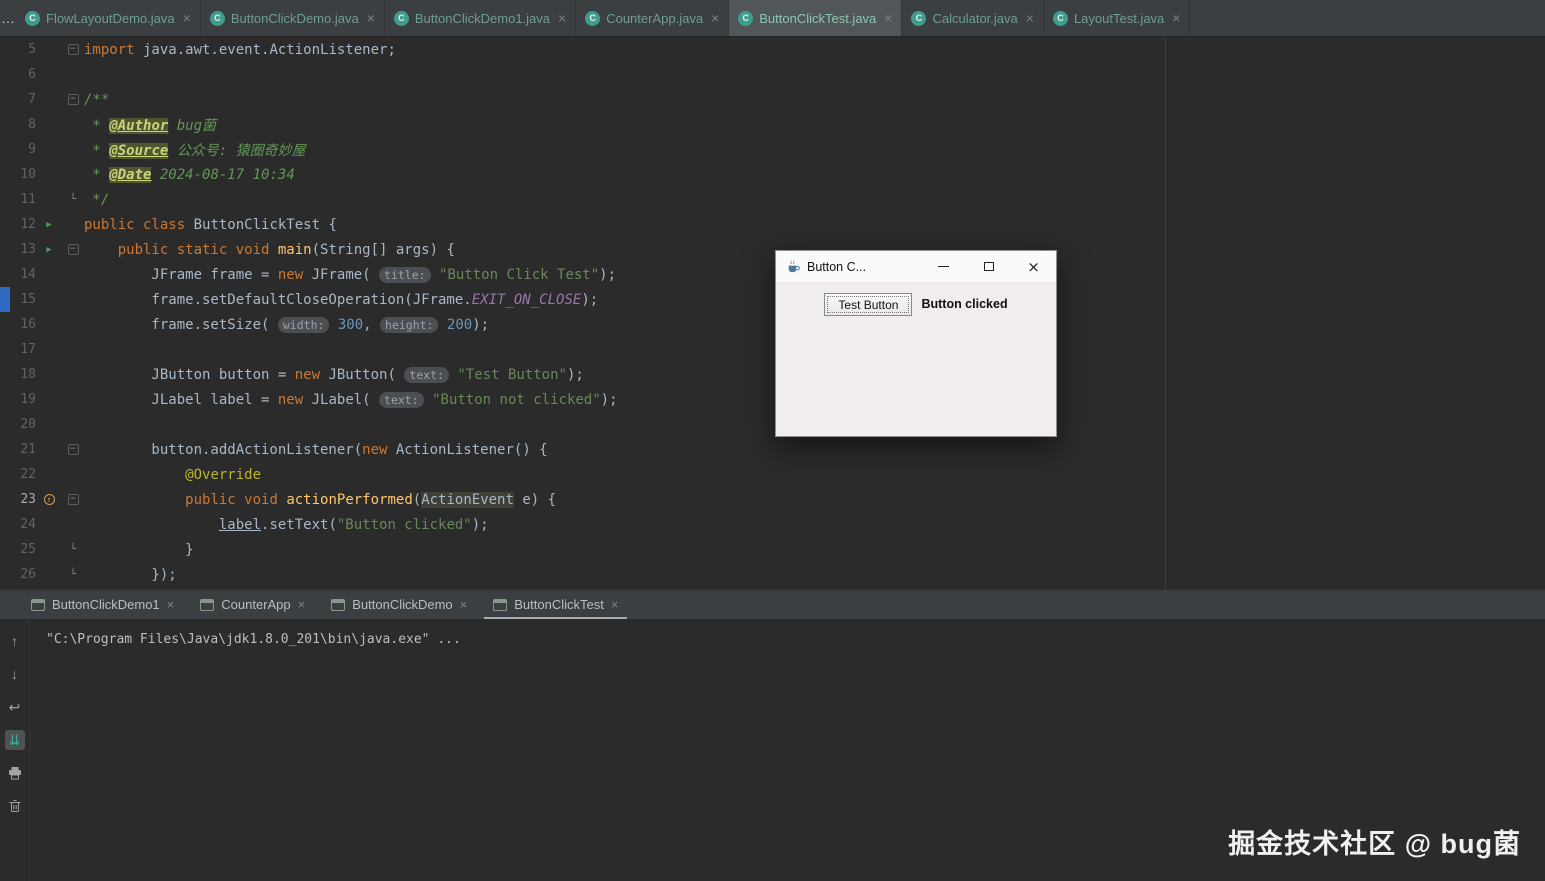 The width and height of the screenshot is (1545, 881). I want to click on run-tab-ButtonClickDemo: ButtonClickDemo ×, so click(399, 604).